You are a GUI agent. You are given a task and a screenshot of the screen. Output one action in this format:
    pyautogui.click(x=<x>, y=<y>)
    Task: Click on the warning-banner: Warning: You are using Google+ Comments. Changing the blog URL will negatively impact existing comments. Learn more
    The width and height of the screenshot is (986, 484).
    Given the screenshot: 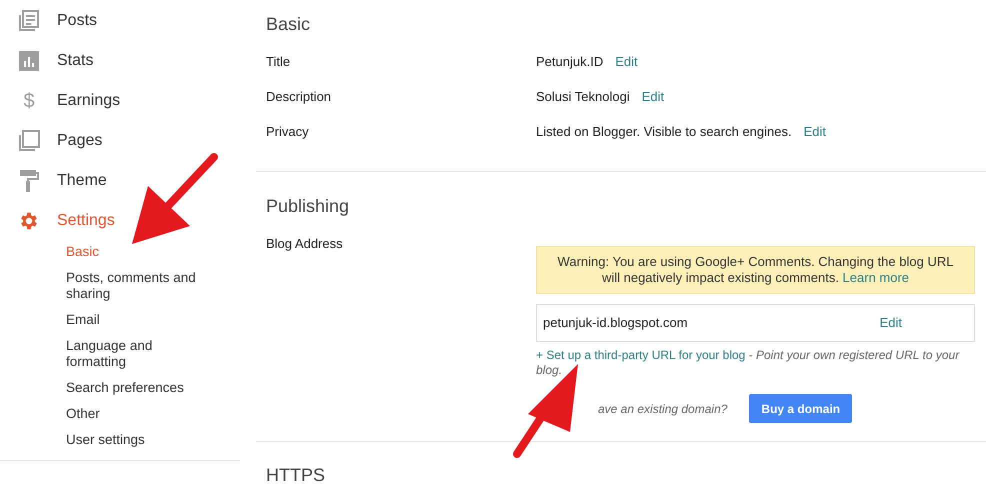 What is the action you would take?
    pyautogui.click(x=755, y=270)
    